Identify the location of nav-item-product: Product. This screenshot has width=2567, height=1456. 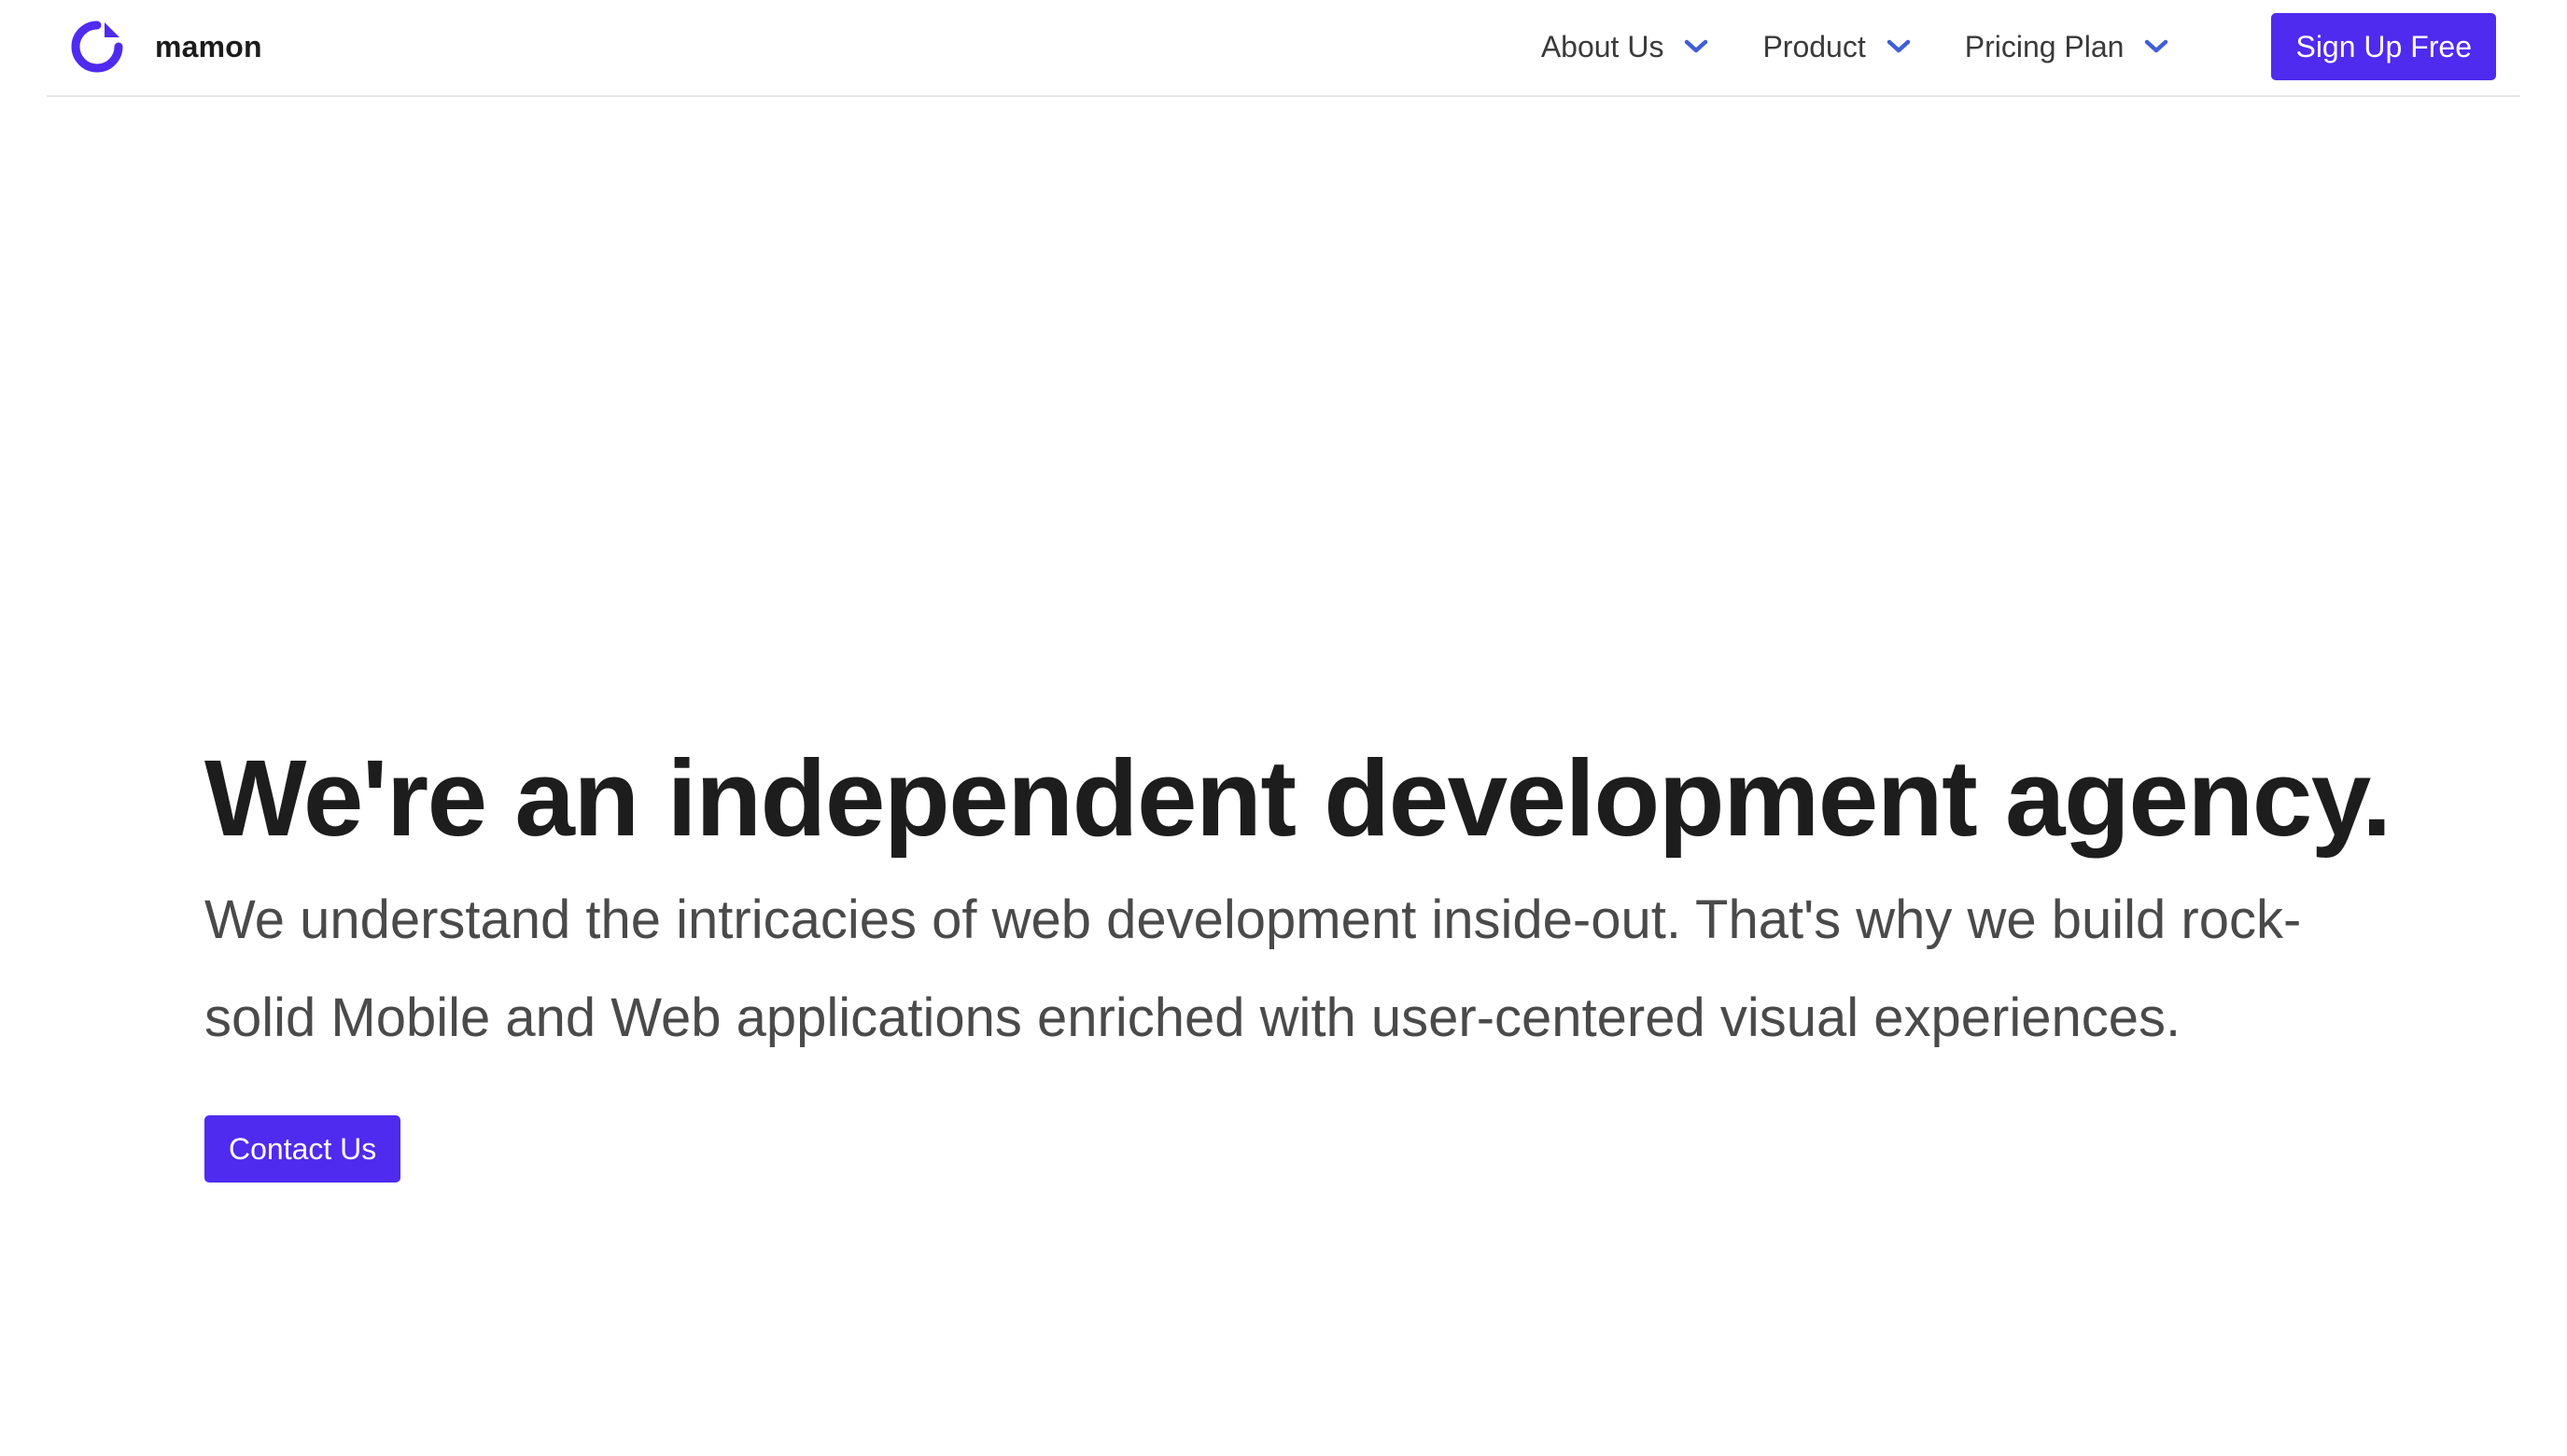
(1836, 47).